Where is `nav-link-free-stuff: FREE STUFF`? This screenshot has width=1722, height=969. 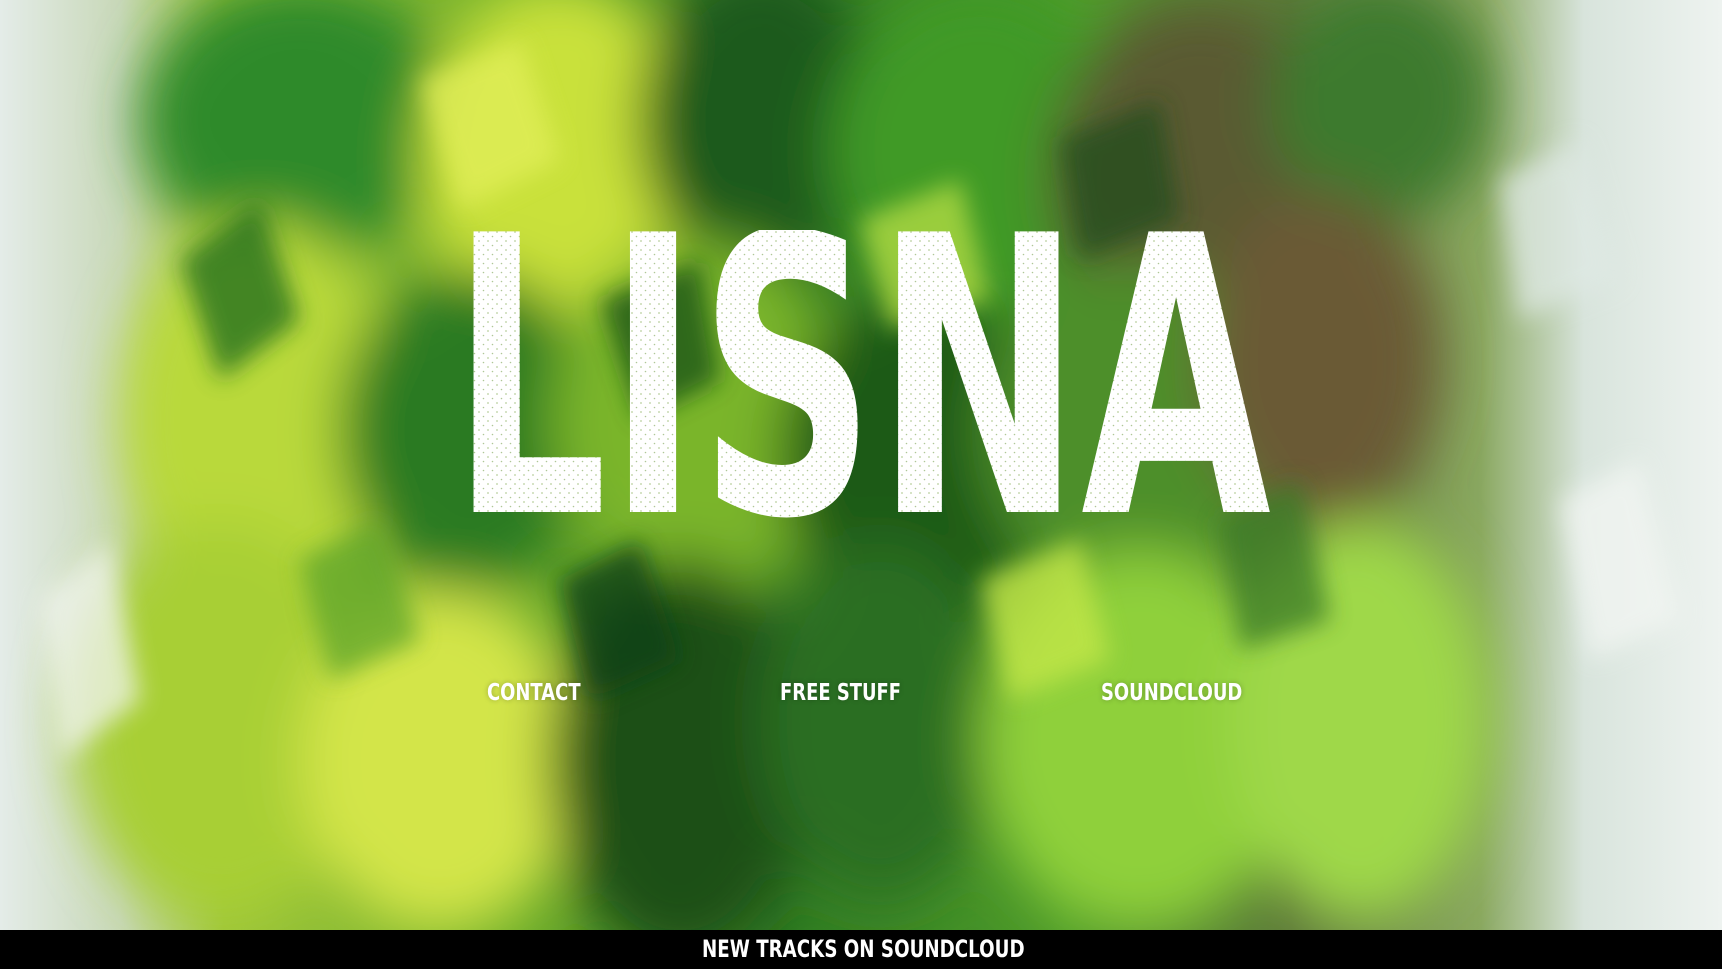 nav-link-free-stuff: FREE STUFF is located at coordinates (840, 693).